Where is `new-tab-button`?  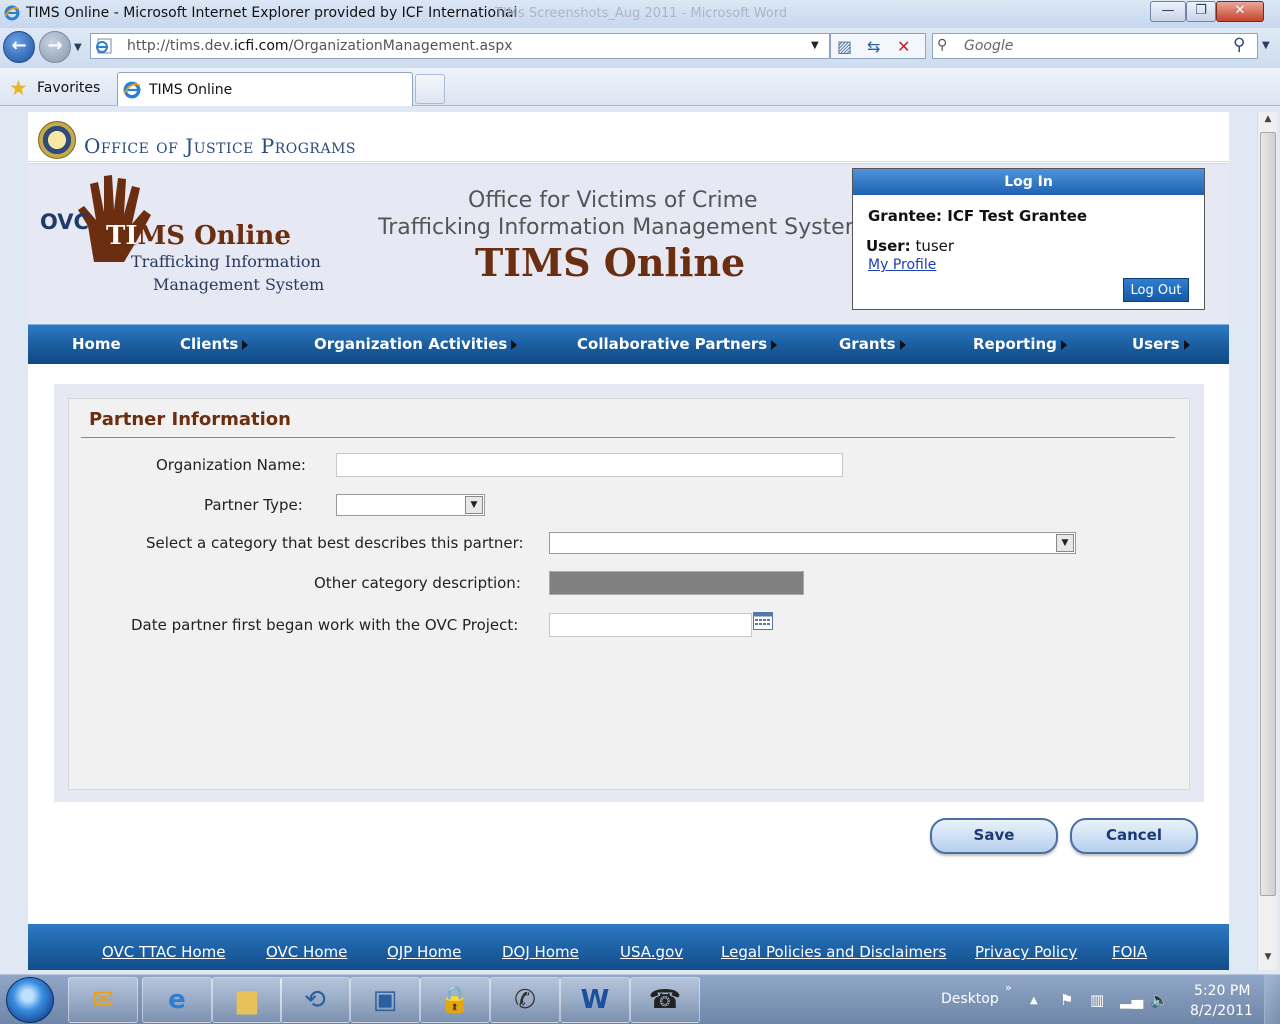
new-tab-button is located at coordinates (430, 89).